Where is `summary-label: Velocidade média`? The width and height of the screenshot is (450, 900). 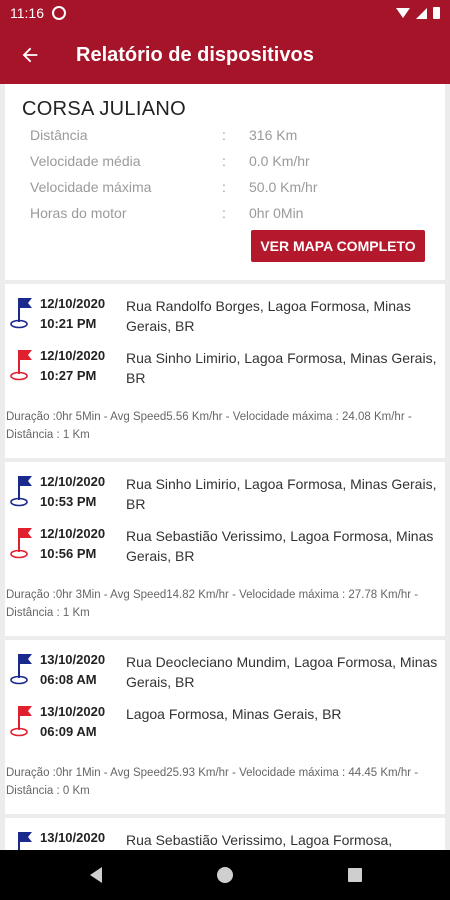 summary-label: Velocidade média is located at coordinates (85, 161).